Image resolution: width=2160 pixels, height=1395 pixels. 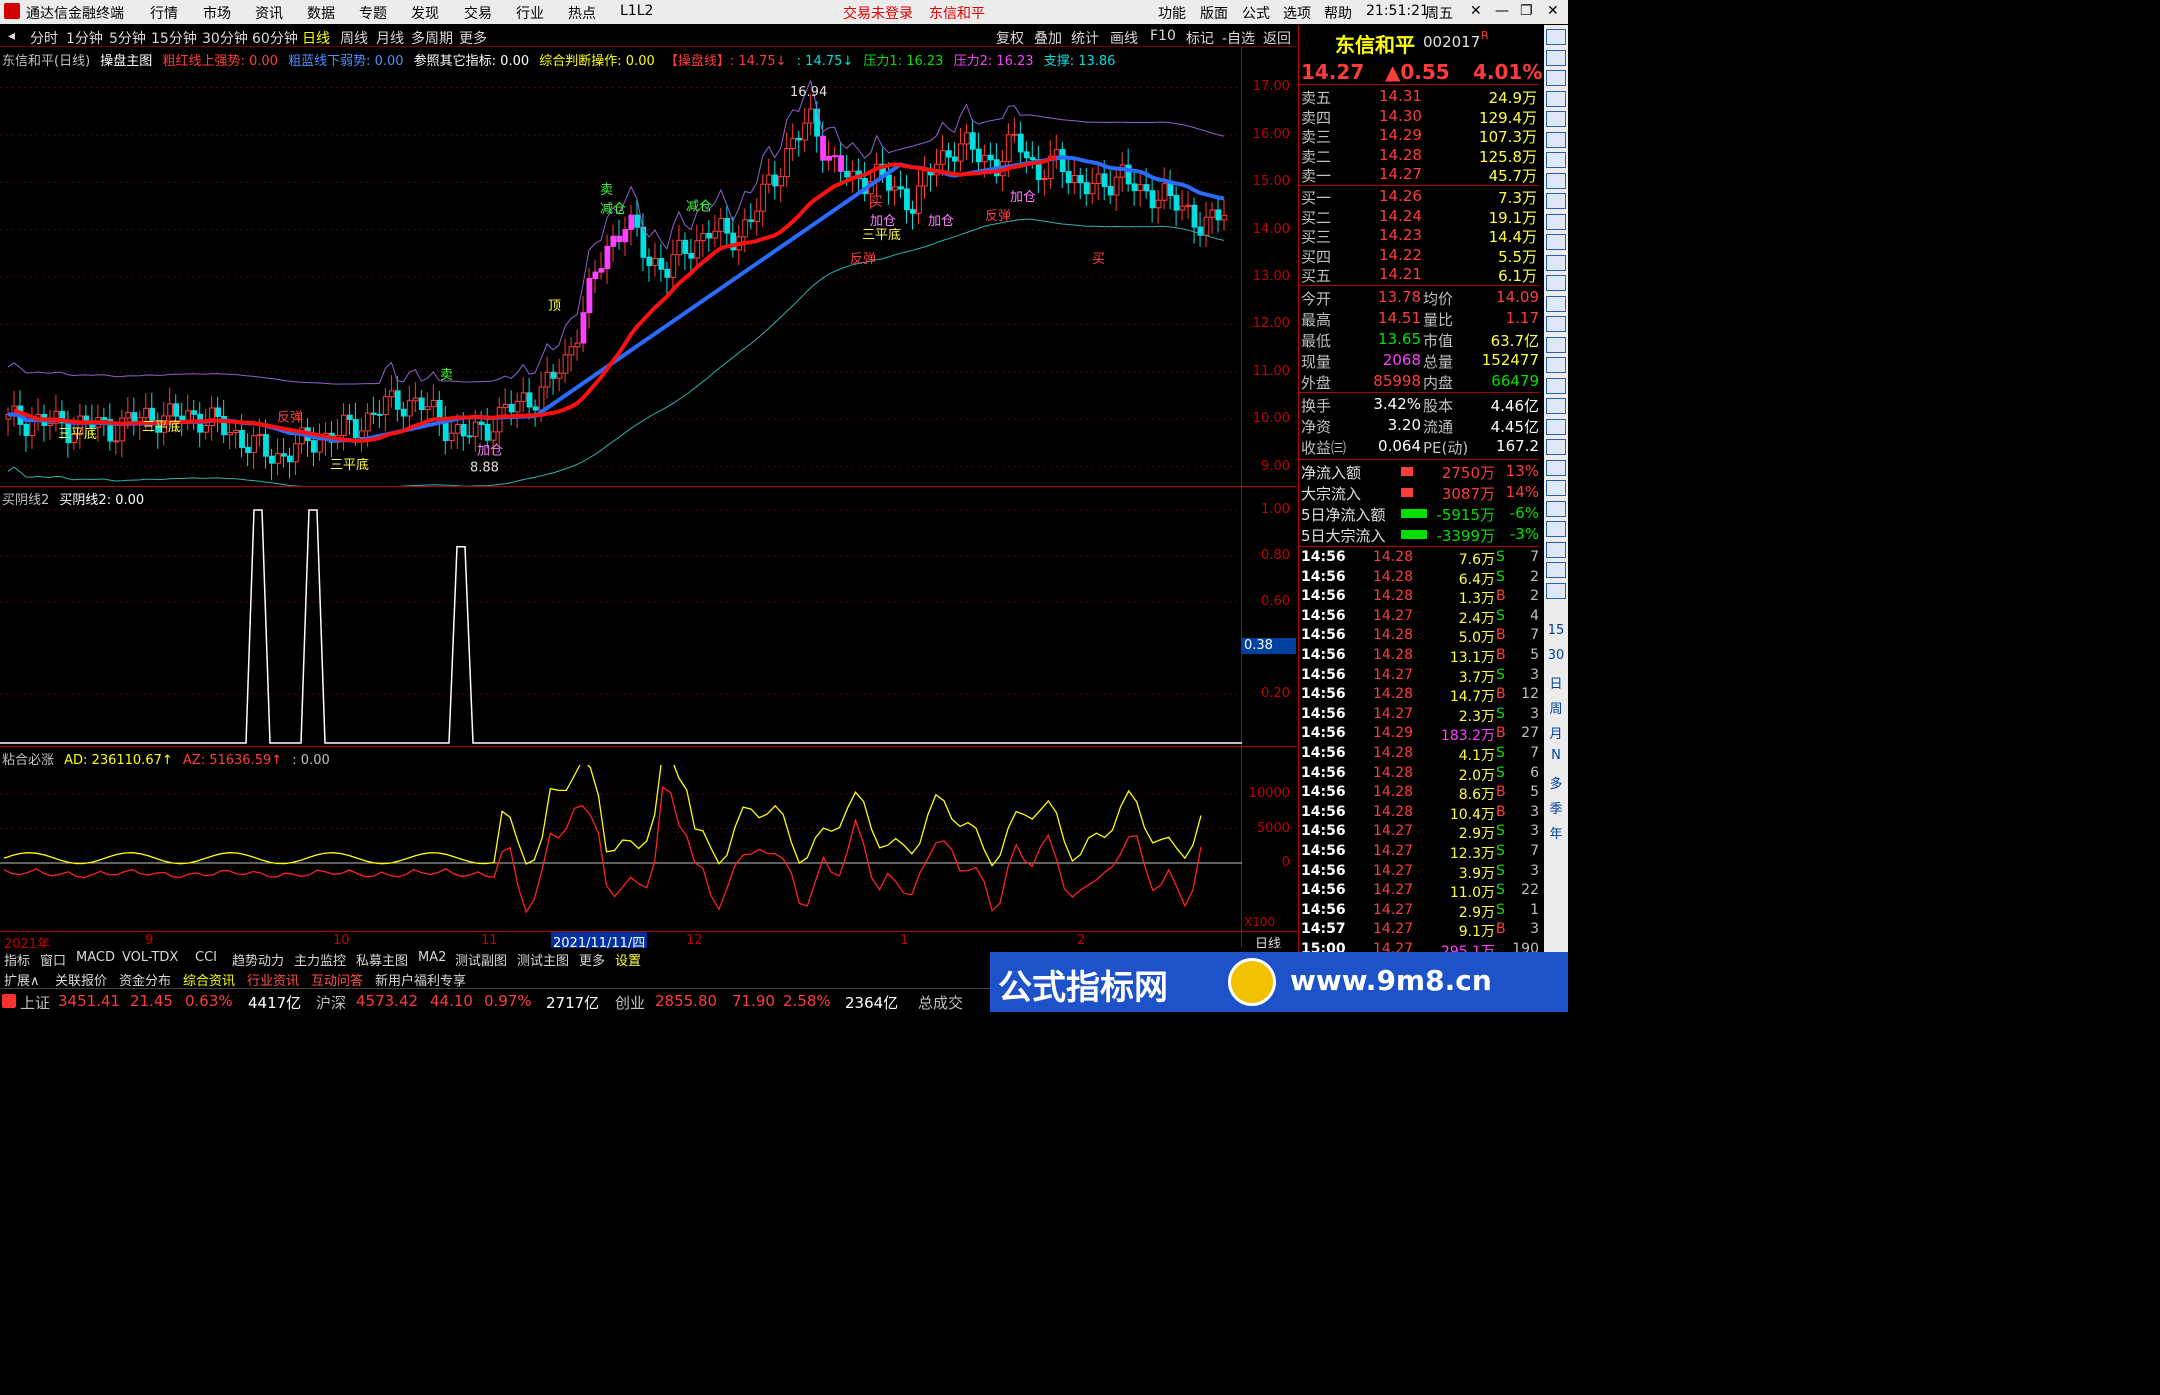 I want to click on btn-fanhui: 返回, so click(x=1277, y=38).